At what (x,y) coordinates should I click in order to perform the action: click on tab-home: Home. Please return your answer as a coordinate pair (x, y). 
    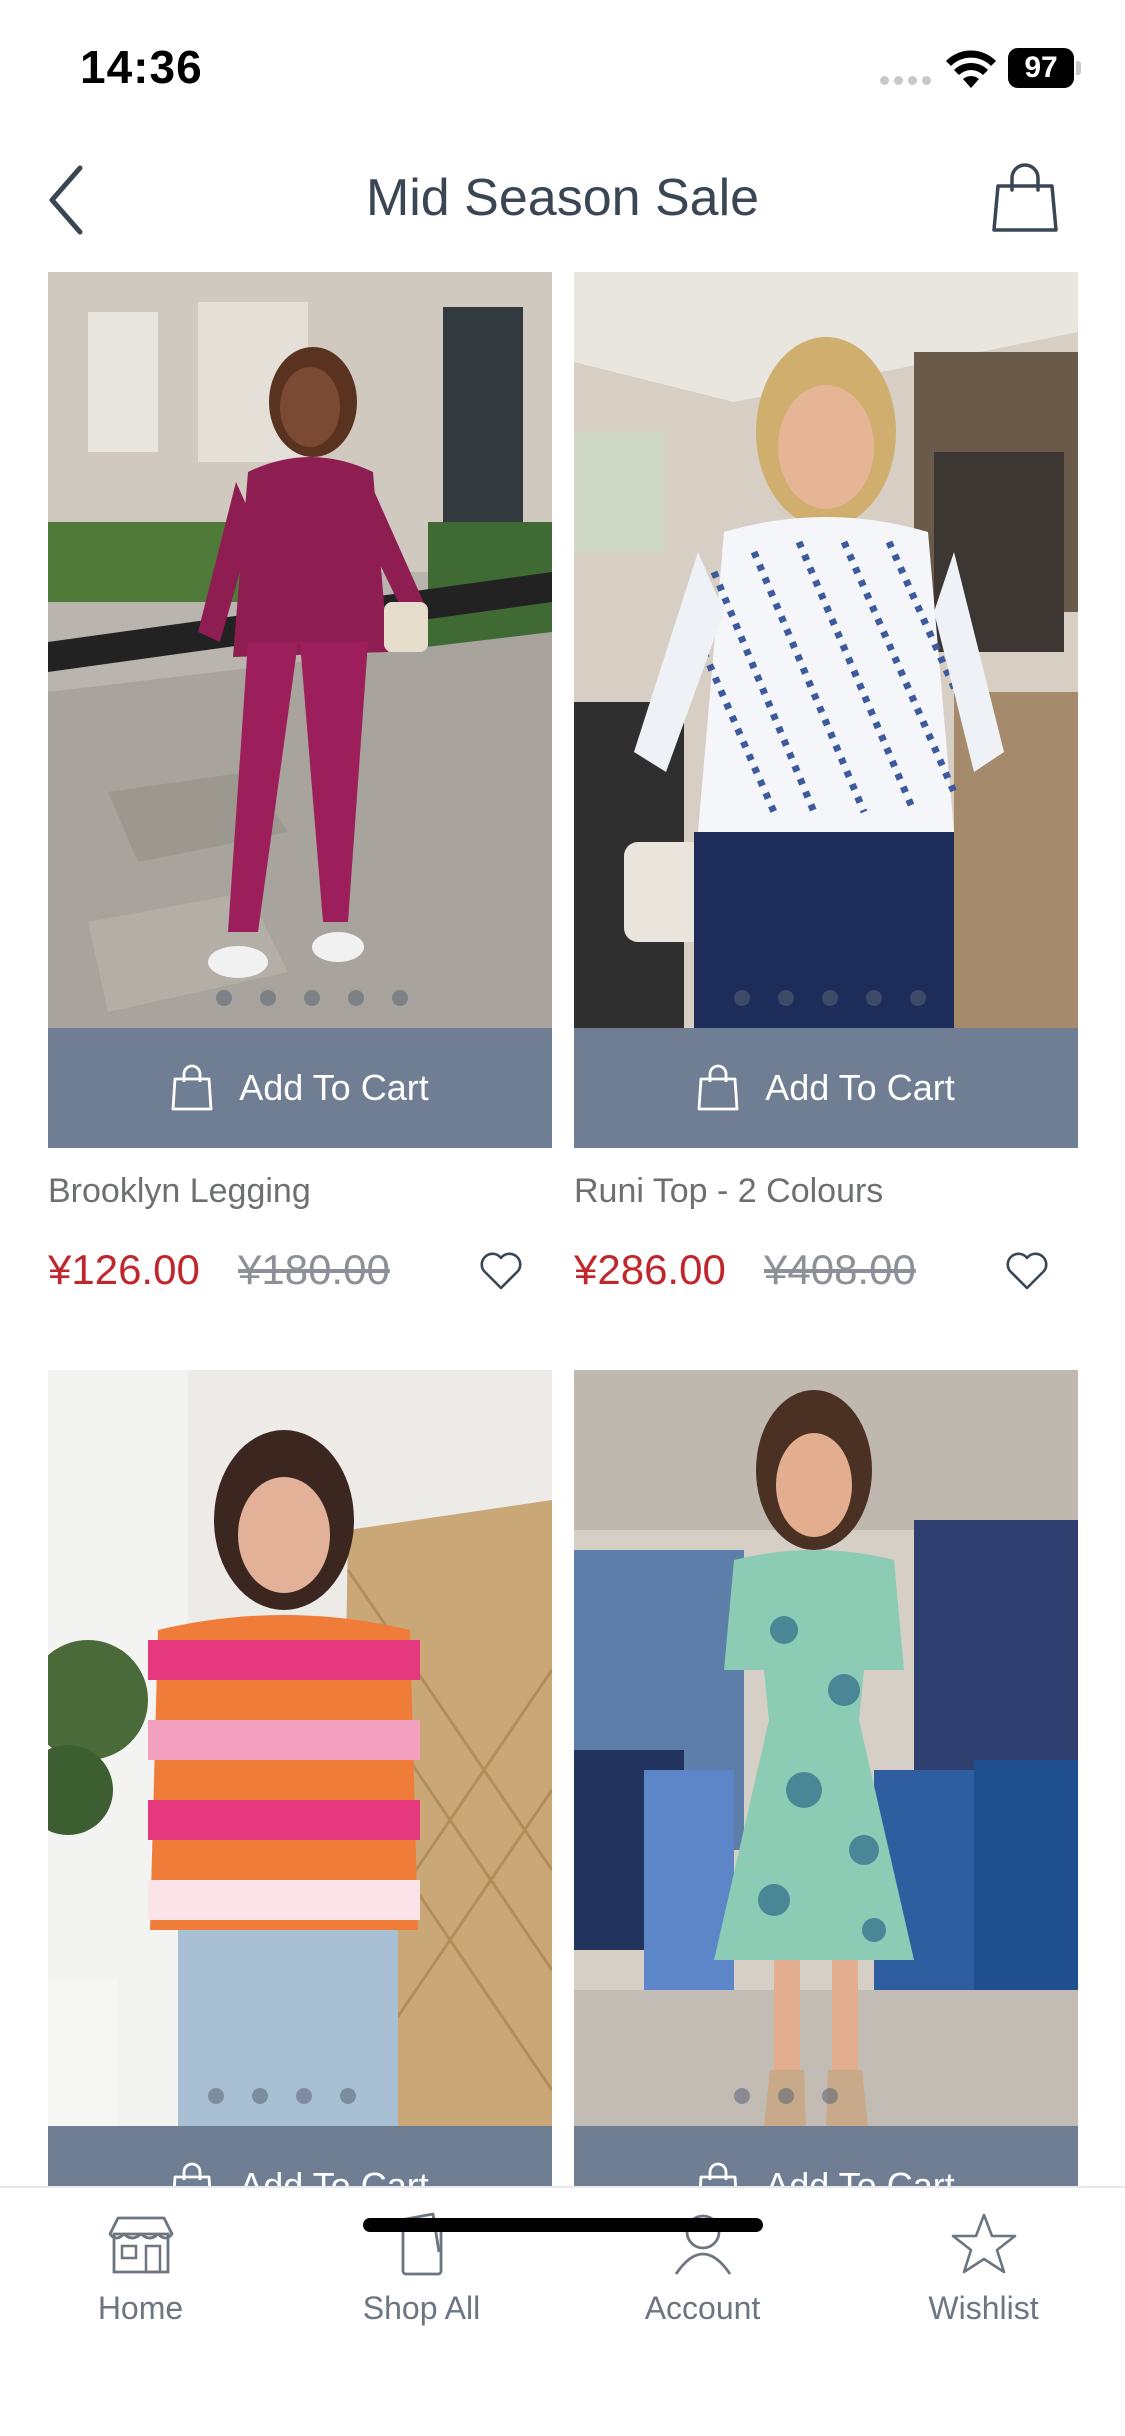
    Looking at the image, I should click on (140, 2287).